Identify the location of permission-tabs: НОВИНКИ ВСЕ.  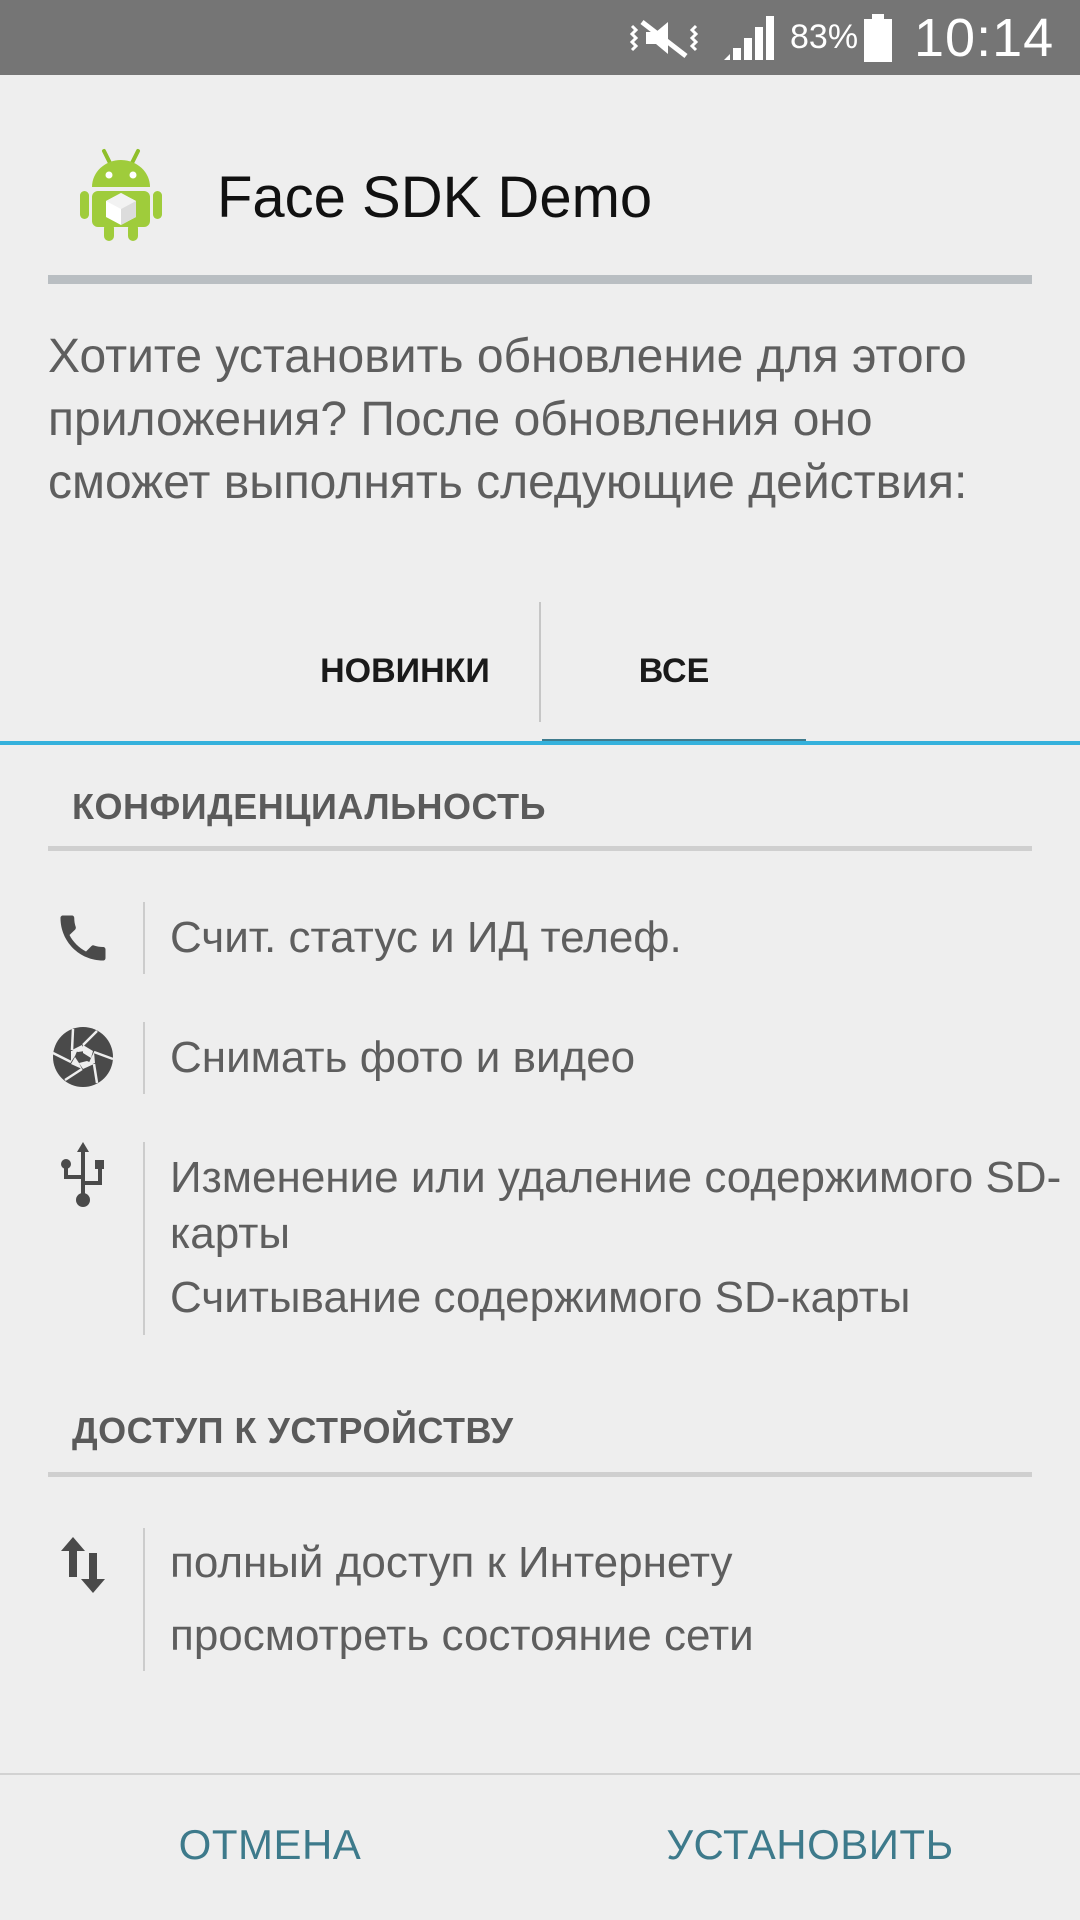
(540, 673).